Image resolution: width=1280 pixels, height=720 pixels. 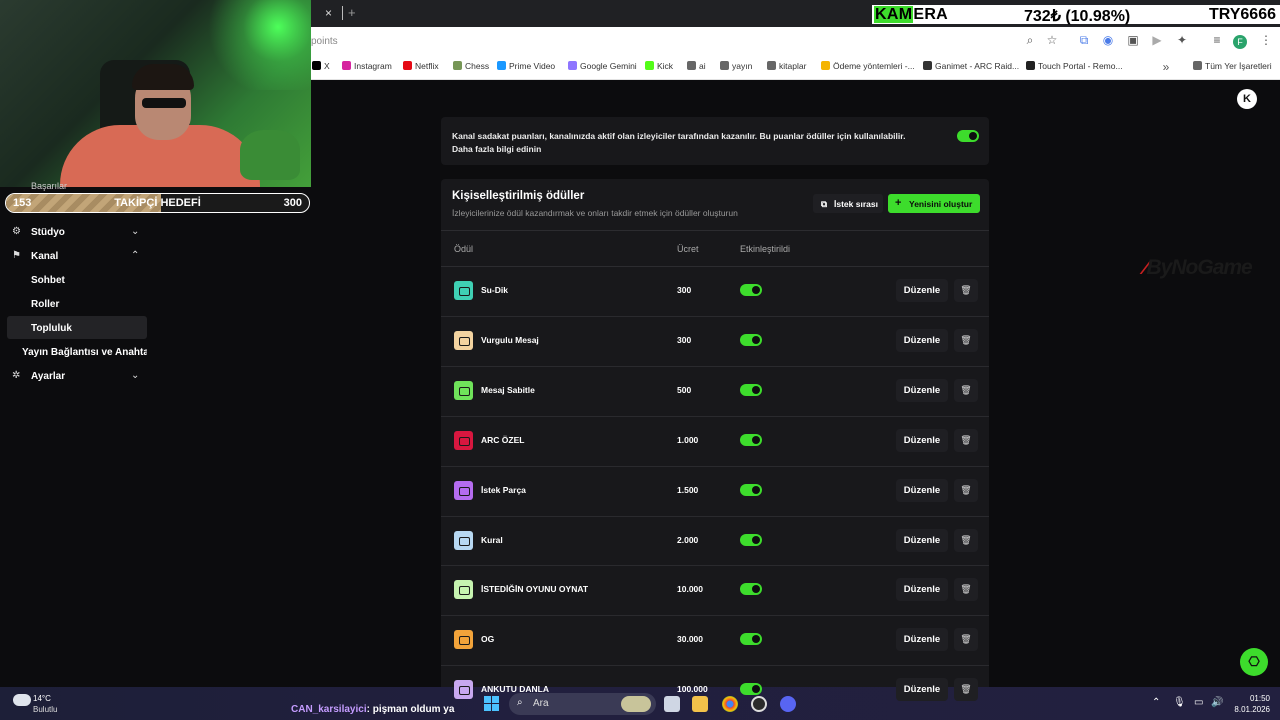 I want to click on tab-close-button: ×, so click(x=328, y=13).